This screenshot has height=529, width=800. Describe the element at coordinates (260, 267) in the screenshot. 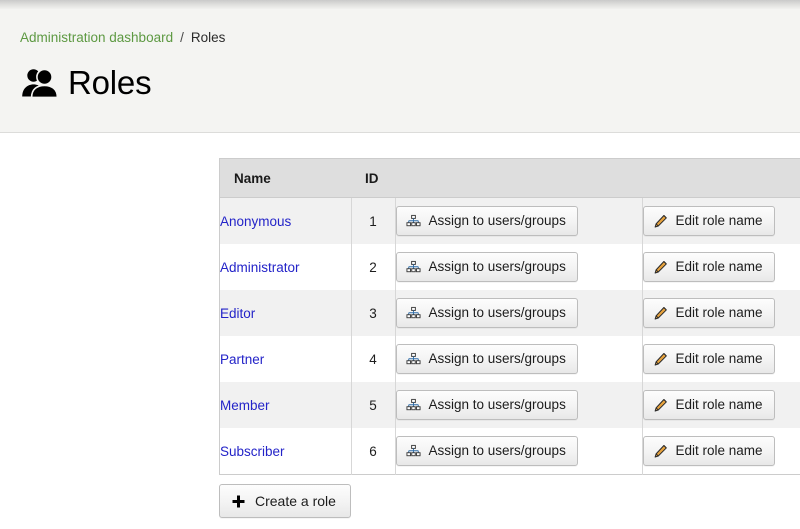

I see `role-link-administrator: Administrator` at that location.